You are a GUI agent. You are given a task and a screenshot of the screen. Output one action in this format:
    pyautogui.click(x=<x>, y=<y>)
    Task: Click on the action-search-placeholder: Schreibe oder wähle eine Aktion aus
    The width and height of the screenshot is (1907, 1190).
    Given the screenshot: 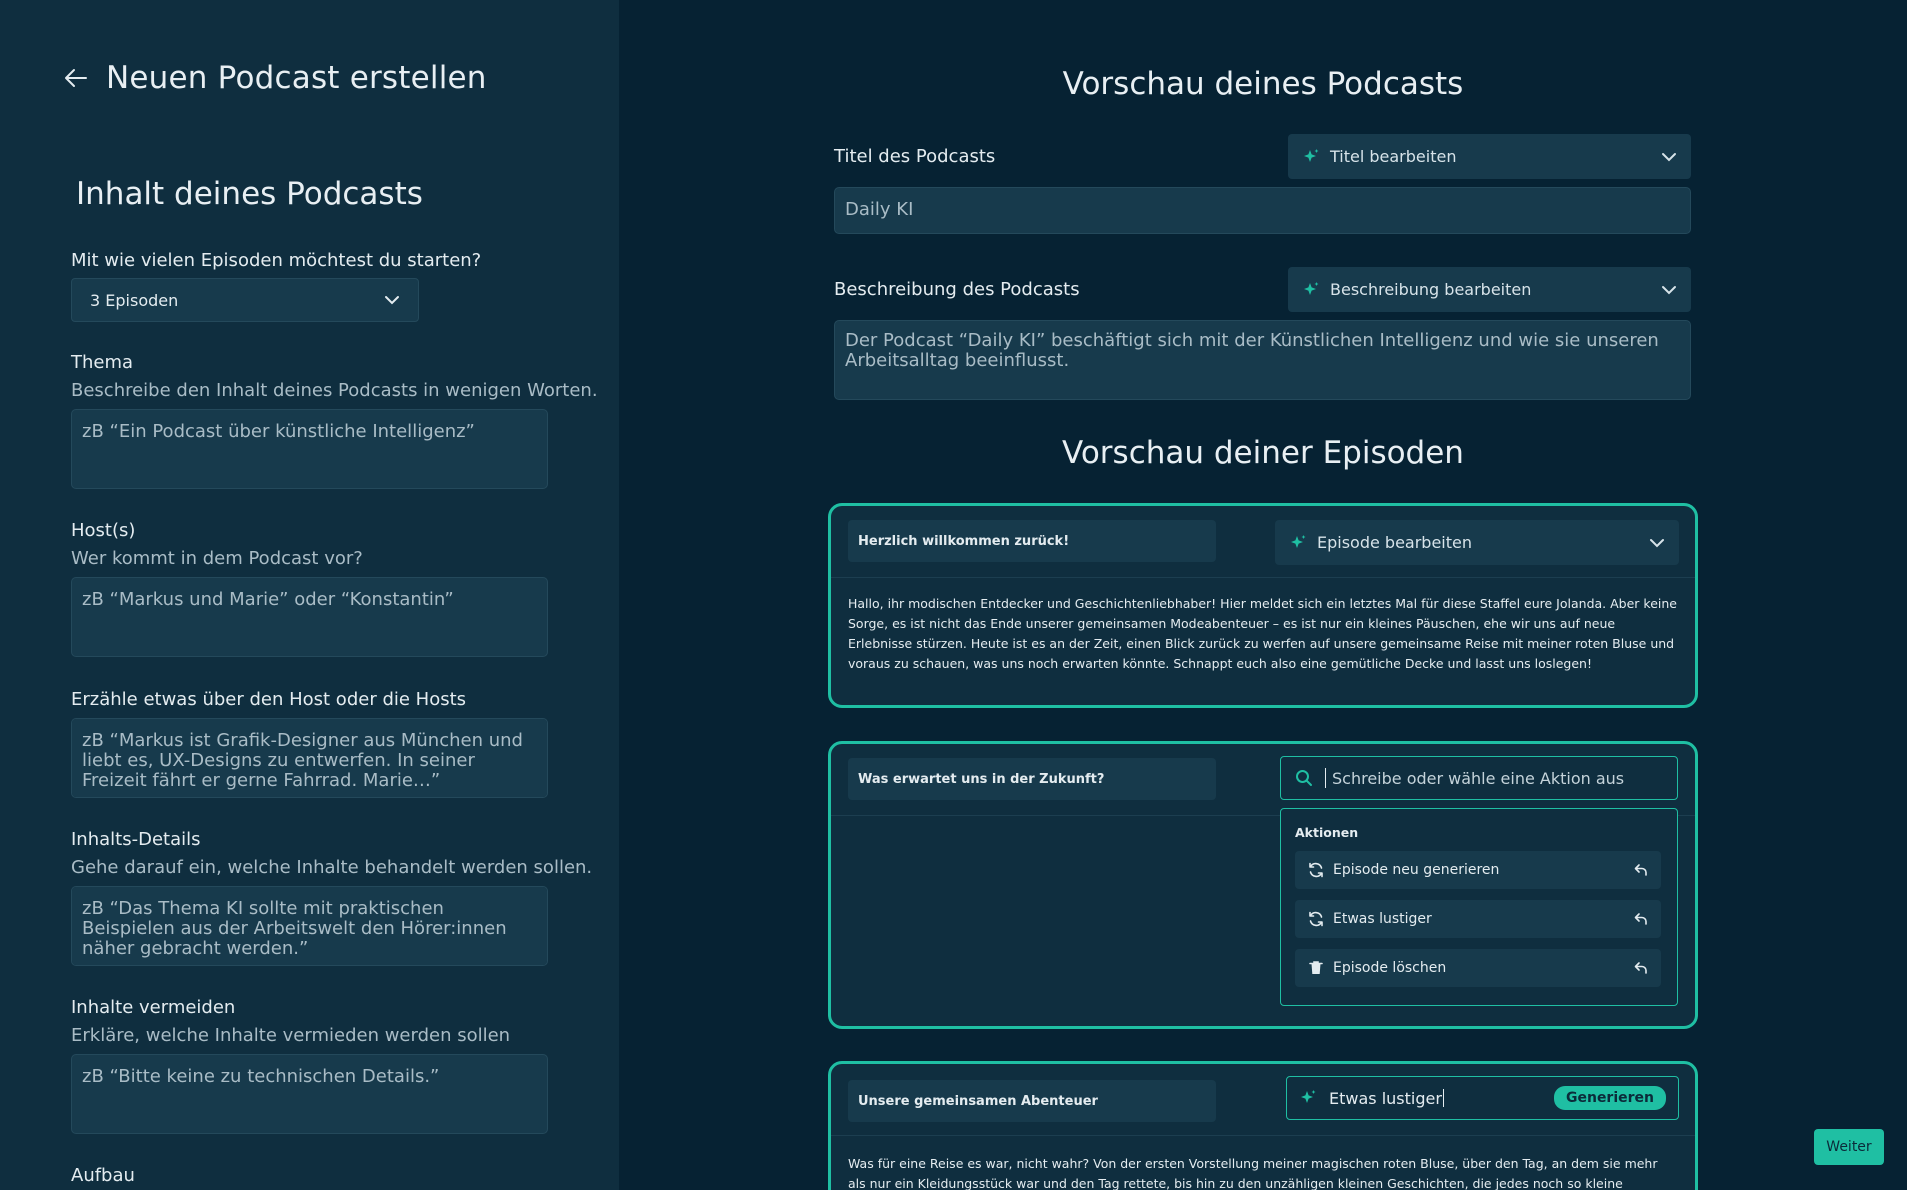 What is the action you would take?
    pyautogui.click(x=1478, y=778)
    